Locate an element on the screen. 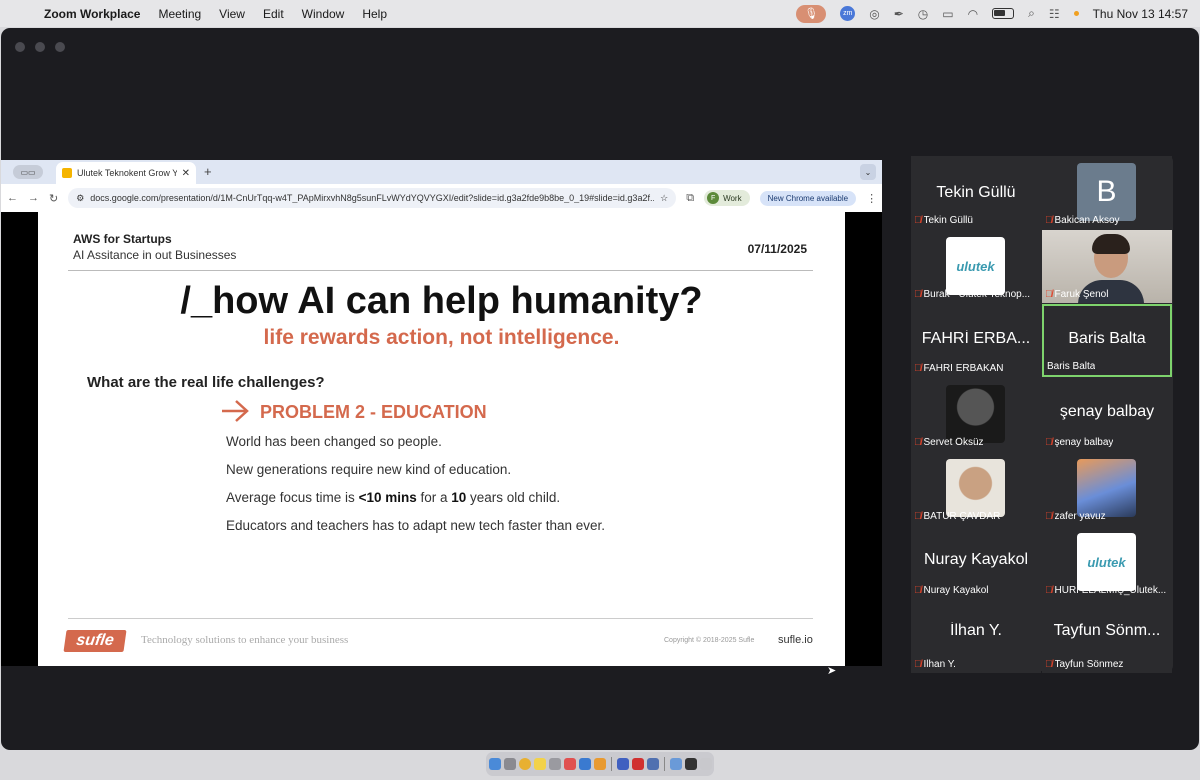 The height and width of the screenshot is (780, 1200). wifi-icon: ◠ is located at coordinates (973, 14).